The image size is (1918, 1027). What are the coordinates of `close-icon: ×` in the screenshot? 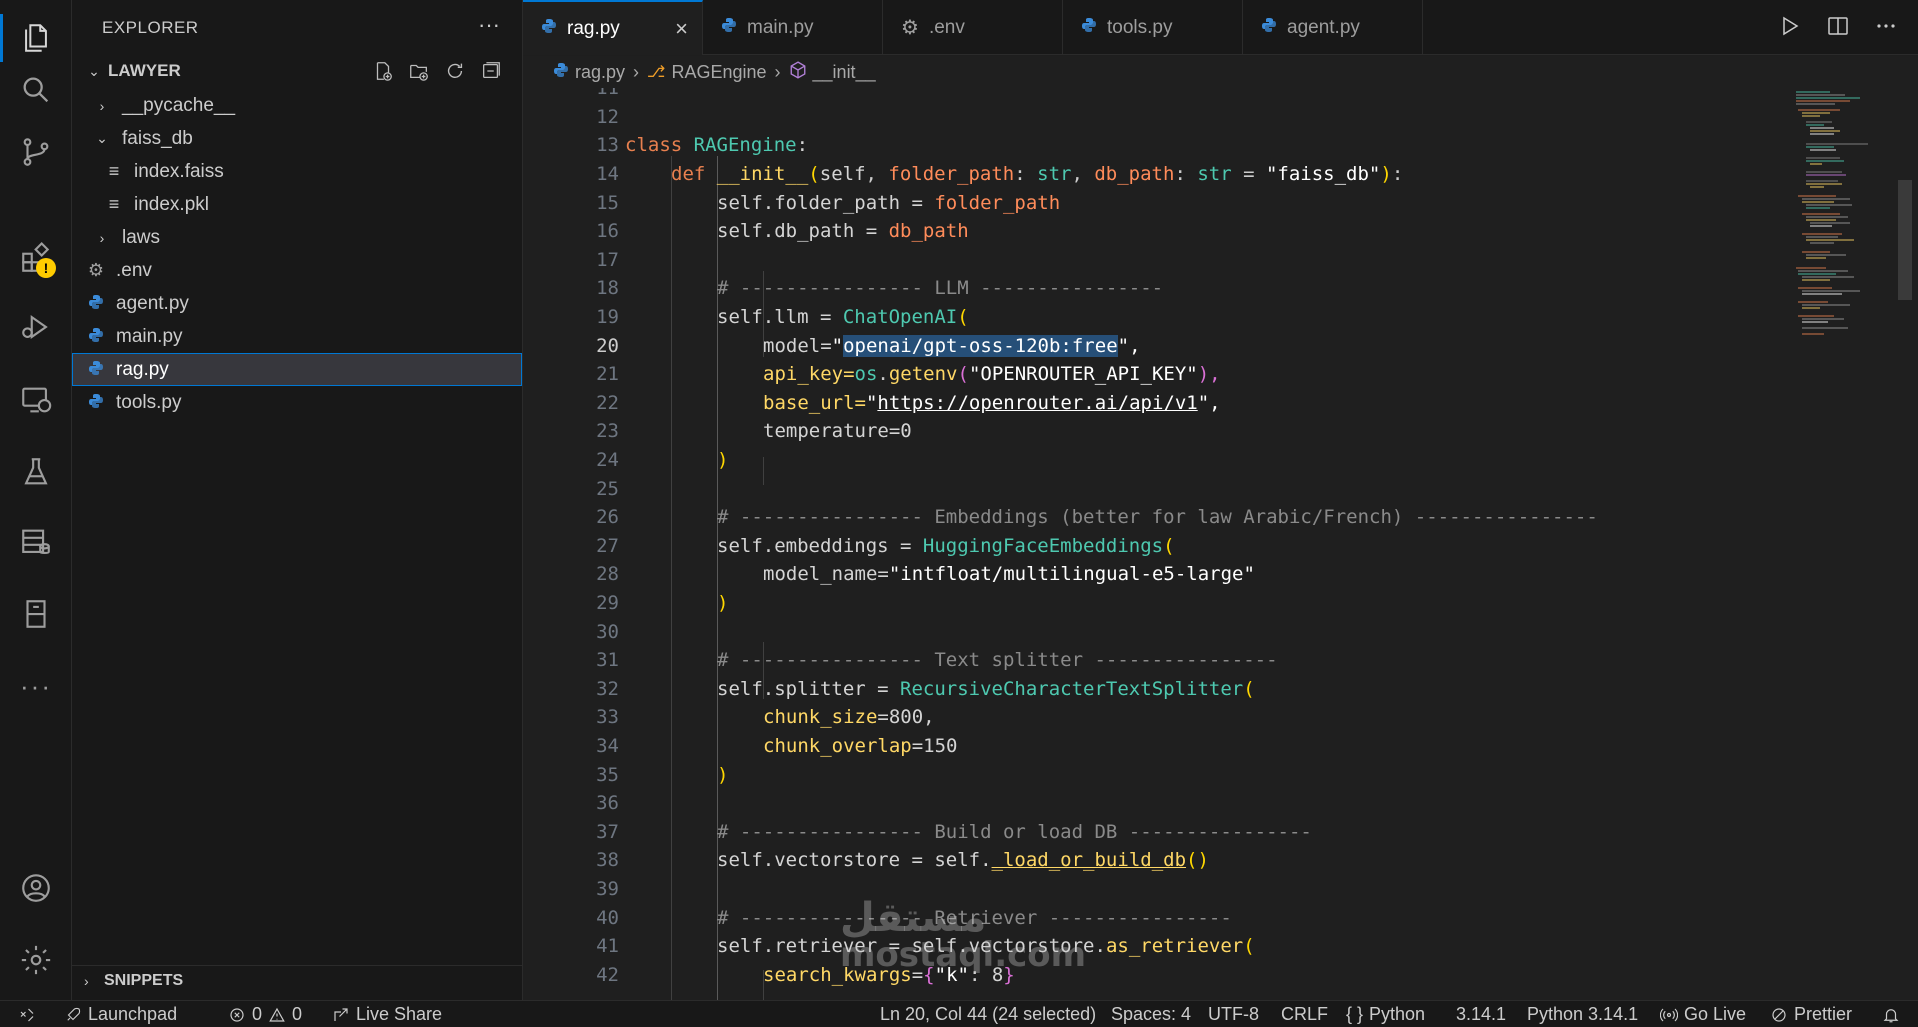 It's located at (681, 29).